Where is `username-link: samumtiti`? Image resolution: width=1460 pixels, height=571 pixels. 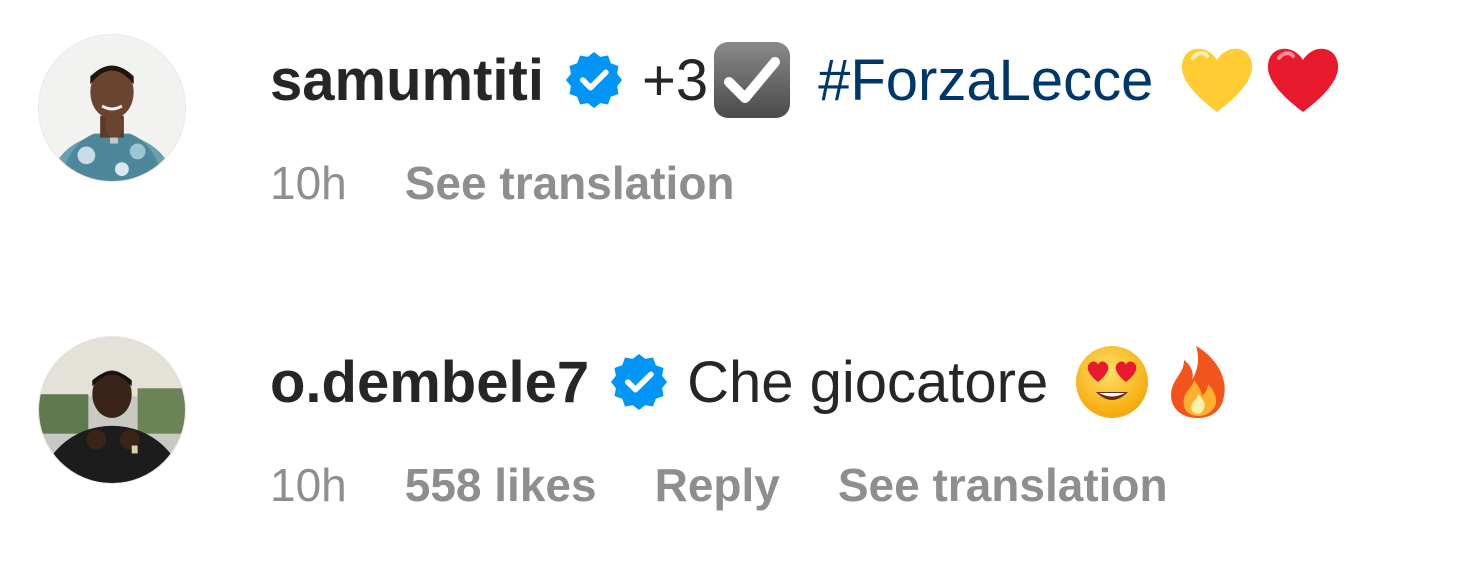
username-link: samumtiti is located at coordinates (407, 80).